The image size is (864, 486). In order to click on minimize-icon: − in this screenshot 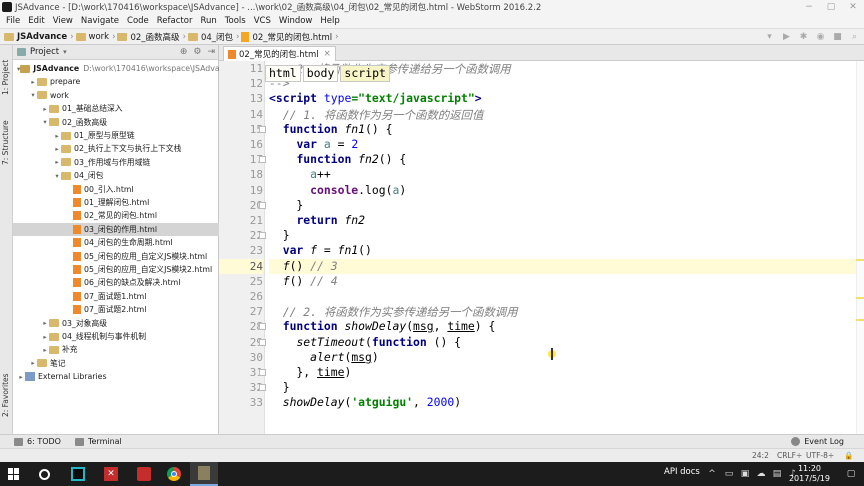, I will do `click(809, 7)`.